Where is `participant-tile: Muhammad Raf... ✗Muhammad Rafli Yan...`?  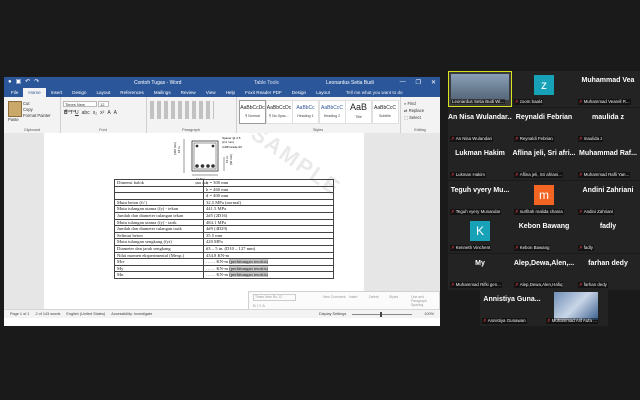
participant-tile: Muhammad Raf... ✗Muhammad Rafli Yan... is located at coordinates (608, 162).